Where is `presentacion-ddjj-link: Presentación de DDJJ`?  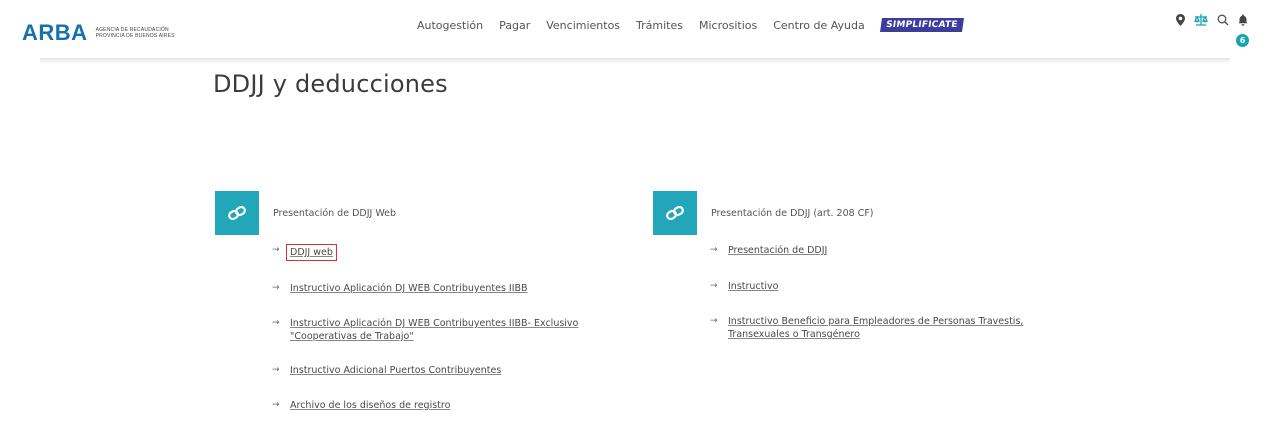
presentacion-ddjj-link: Presentación de DDJJ is located at coordinates (777, 250).